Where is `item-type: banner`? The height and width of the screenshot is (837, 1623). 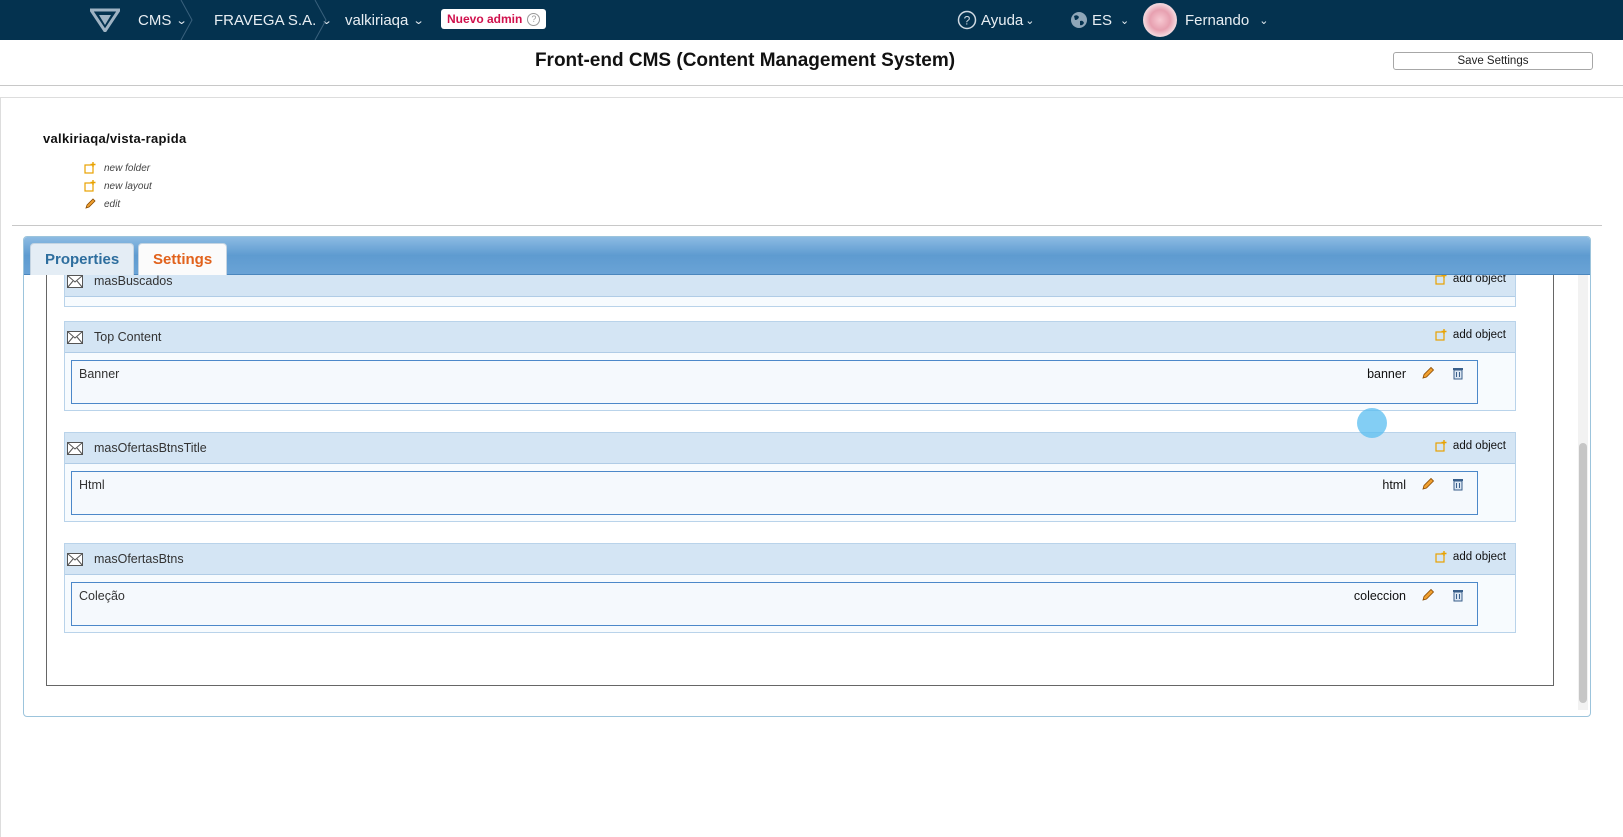 item-type: banner is located at coordinates (1386, 374).